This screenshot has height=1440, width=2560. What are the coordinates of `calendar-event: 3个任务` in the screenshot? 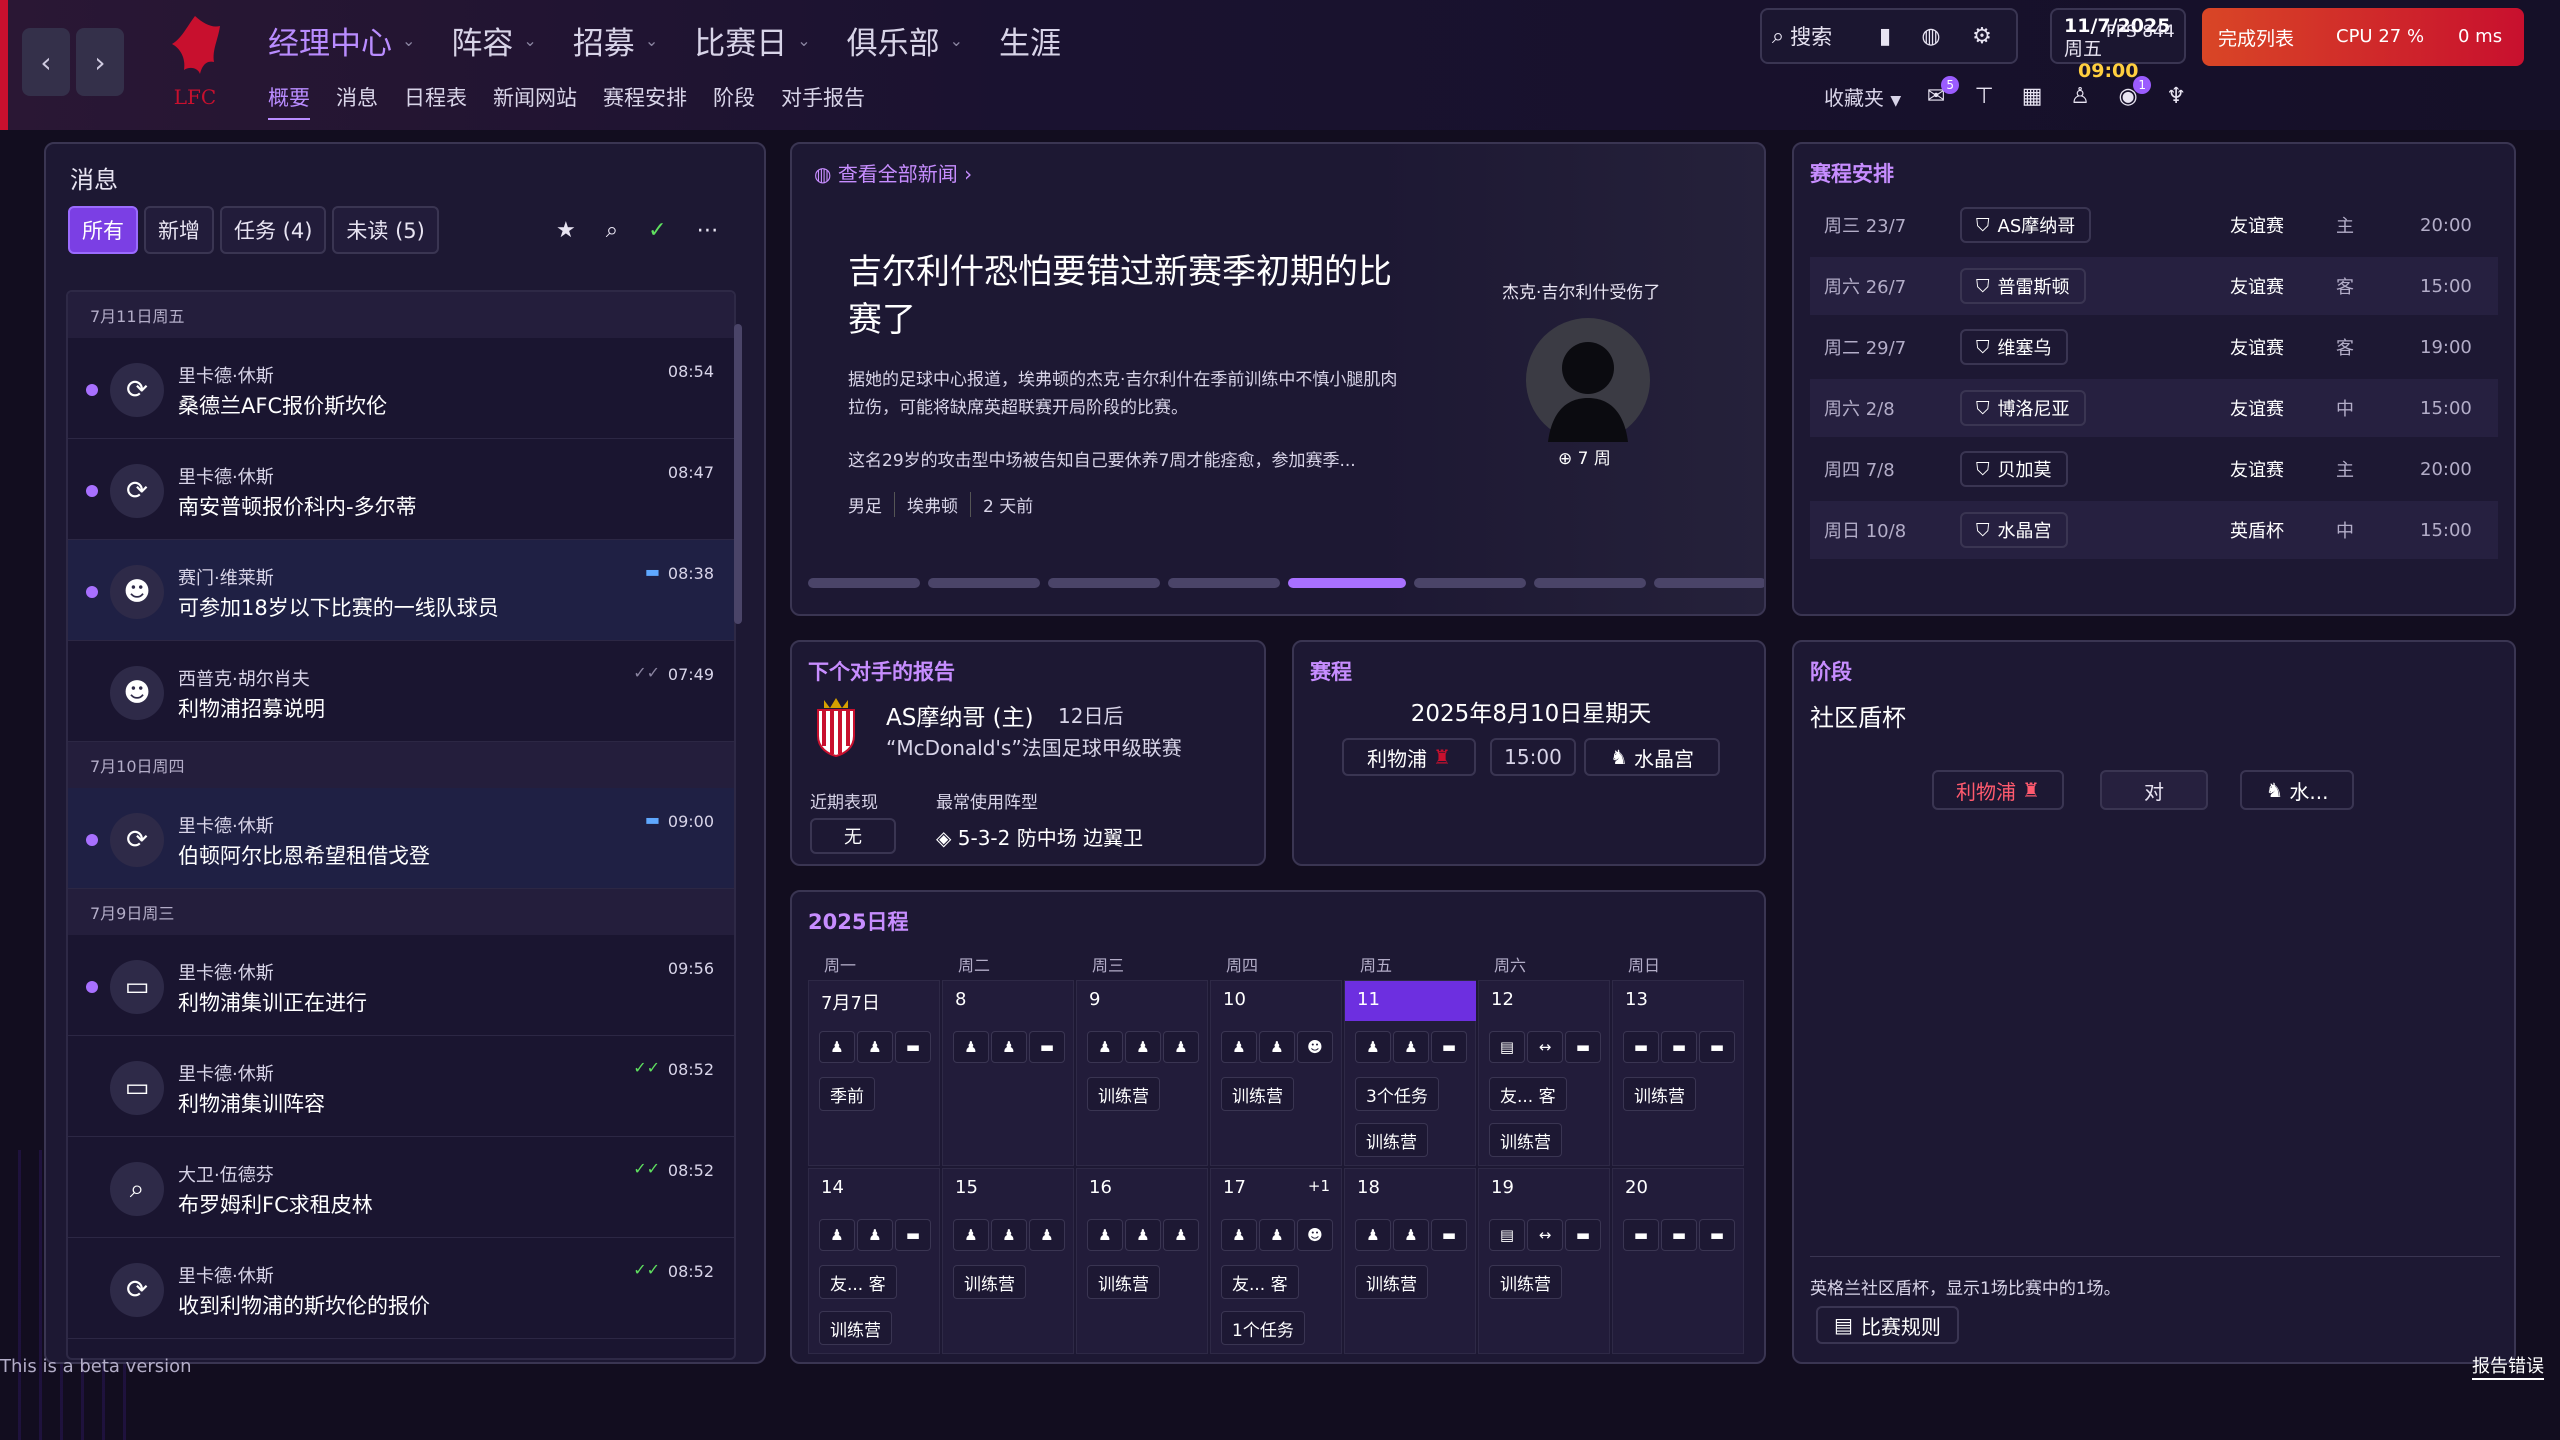 It's located at (1397, 1094).